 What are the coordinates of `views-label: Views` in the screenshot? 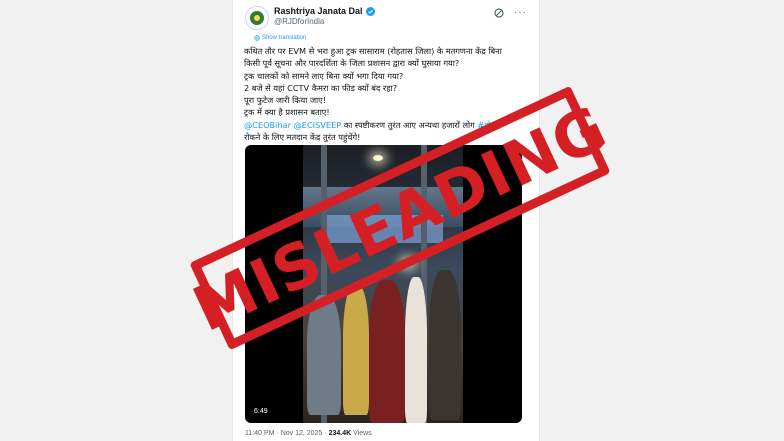 It's located at (362, 433).